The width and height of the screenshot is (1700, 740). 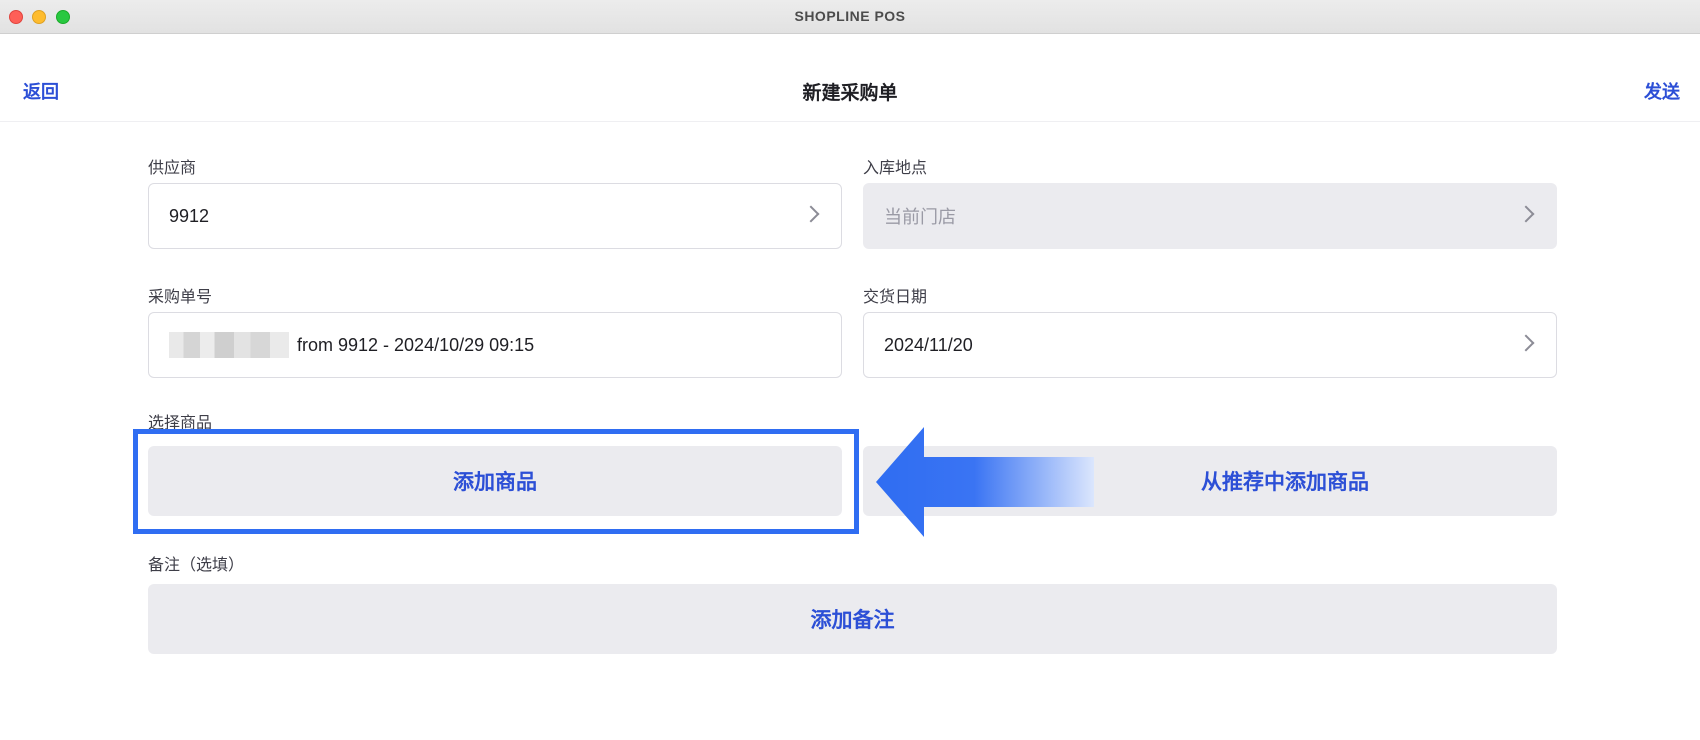 What do you see at coordinates (852, 619) in the screenshot?
I see `add-note-button: 添加备注` at bounding box center [852, 619].